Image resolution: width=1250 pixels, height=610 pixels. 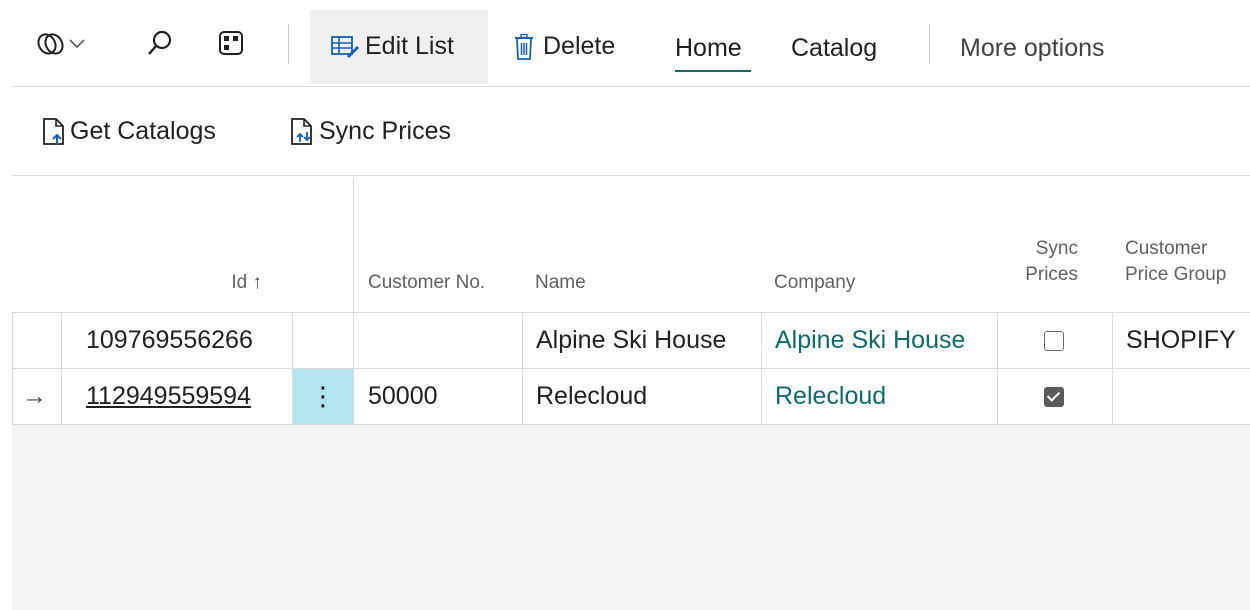 I want to click on details-pane-icon, so click(x=231, y=43).